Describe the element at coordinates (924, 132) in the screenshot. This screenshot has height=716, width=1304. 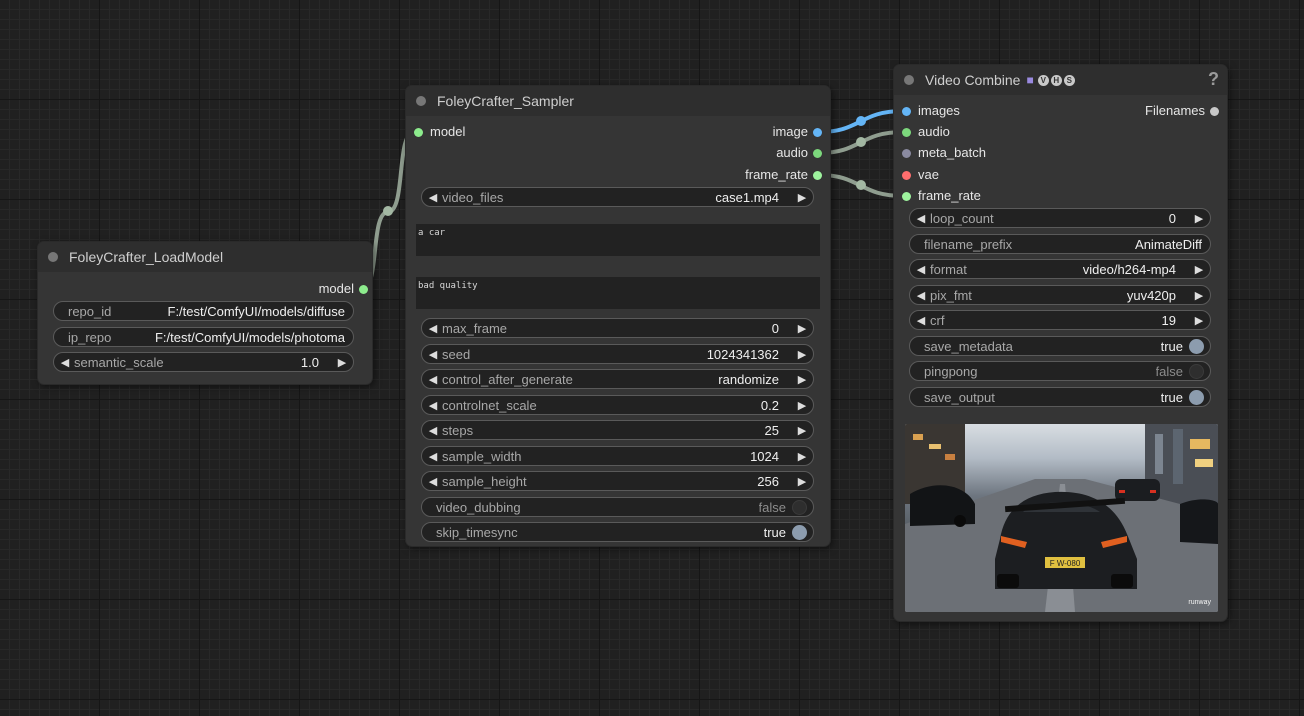
I see `input-audio: audio` at that location.